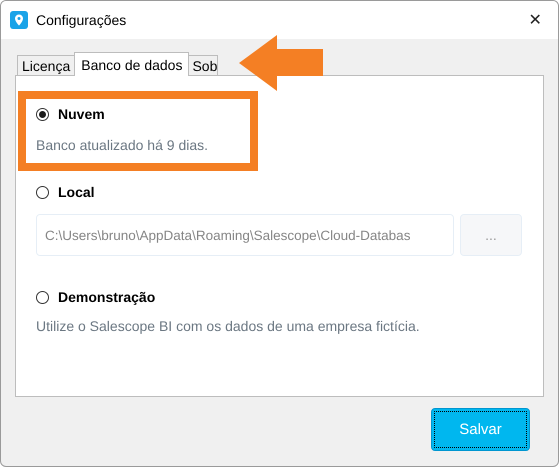  What do you see at coordinates (81, 114) in the screenshot?
I see `option-label: Nuvem` at bounding box center [81, 114].